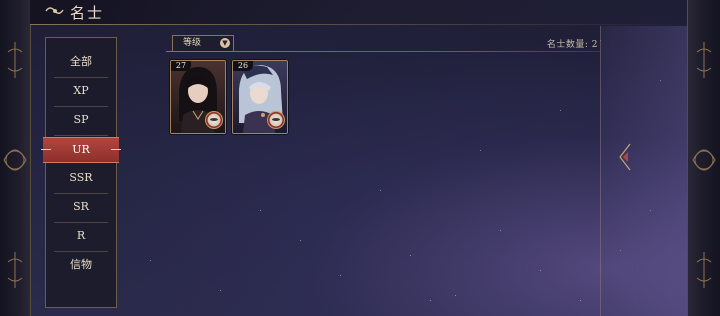 The image size is (720, 316). I want to click on sidebar-item-xp: XP, so click(81, 93).